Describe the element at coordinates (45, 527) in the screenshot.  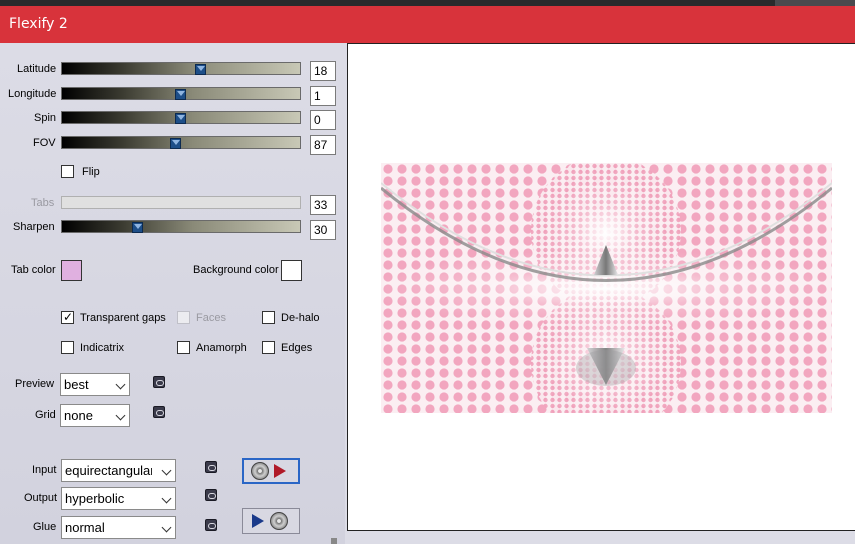
I see `glue-label: Glue` at that location.